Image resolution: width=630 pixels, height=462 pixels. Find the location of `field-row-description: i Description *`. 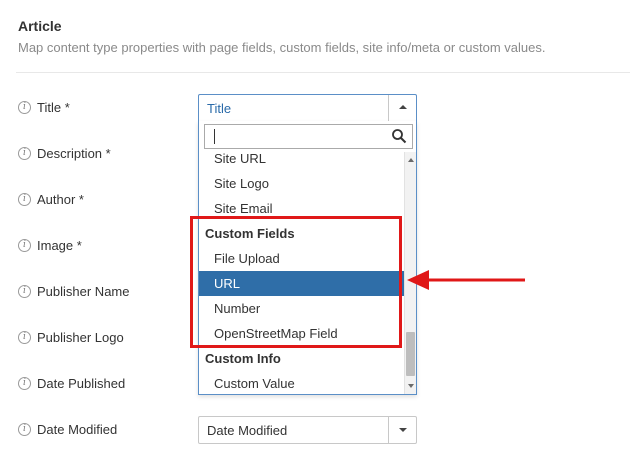

field-row-description: i Description * is located at coordinates (64, 153).